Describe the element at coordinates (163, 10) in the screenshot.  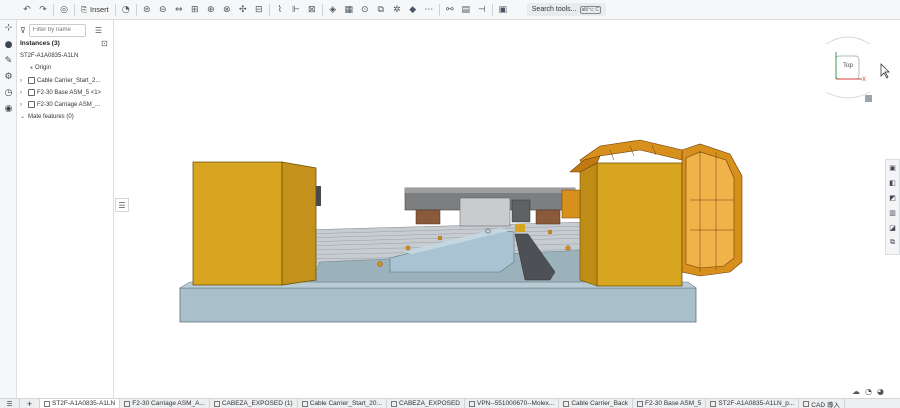
I see `revolute-mate-icon: ⊖` at that location.